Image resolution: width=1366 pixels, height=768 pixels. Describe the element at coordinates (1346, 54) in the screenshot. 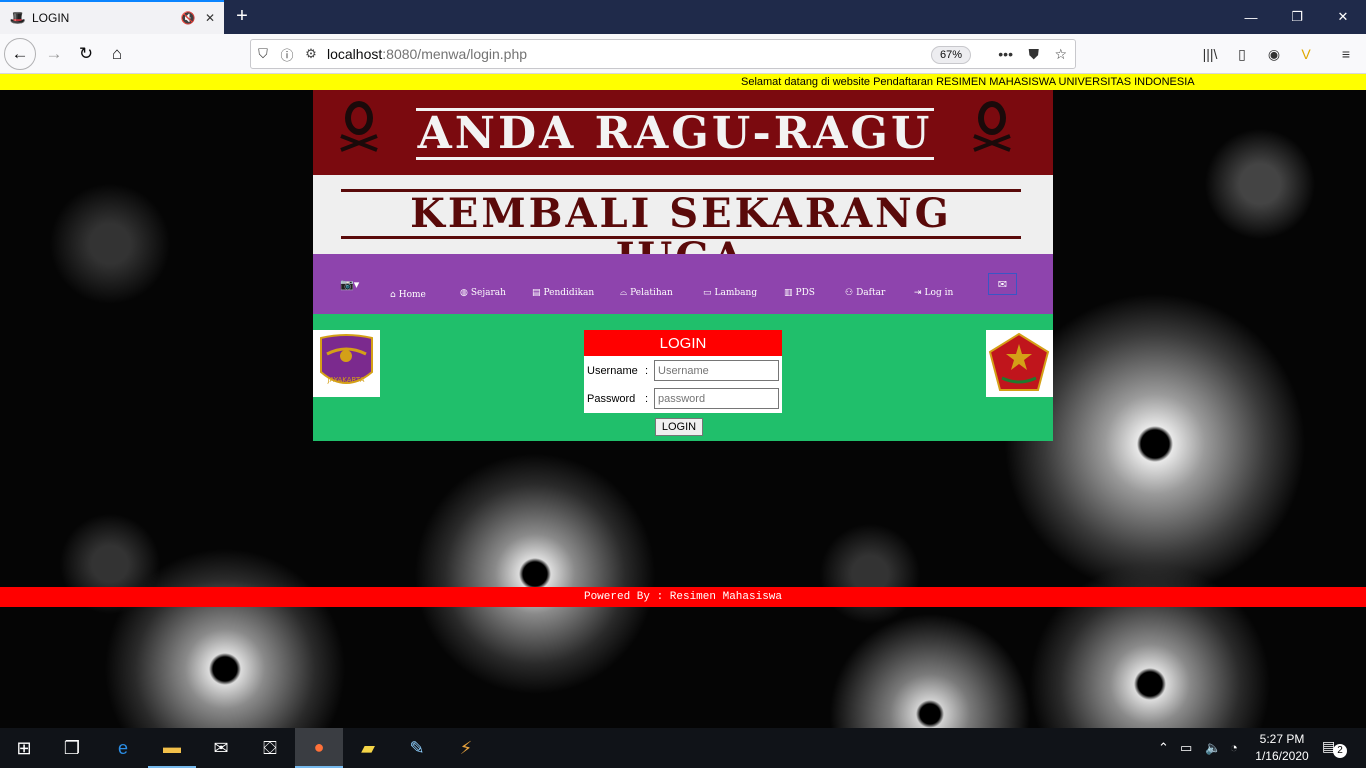

I see `menu-icon: ≡` at that location.